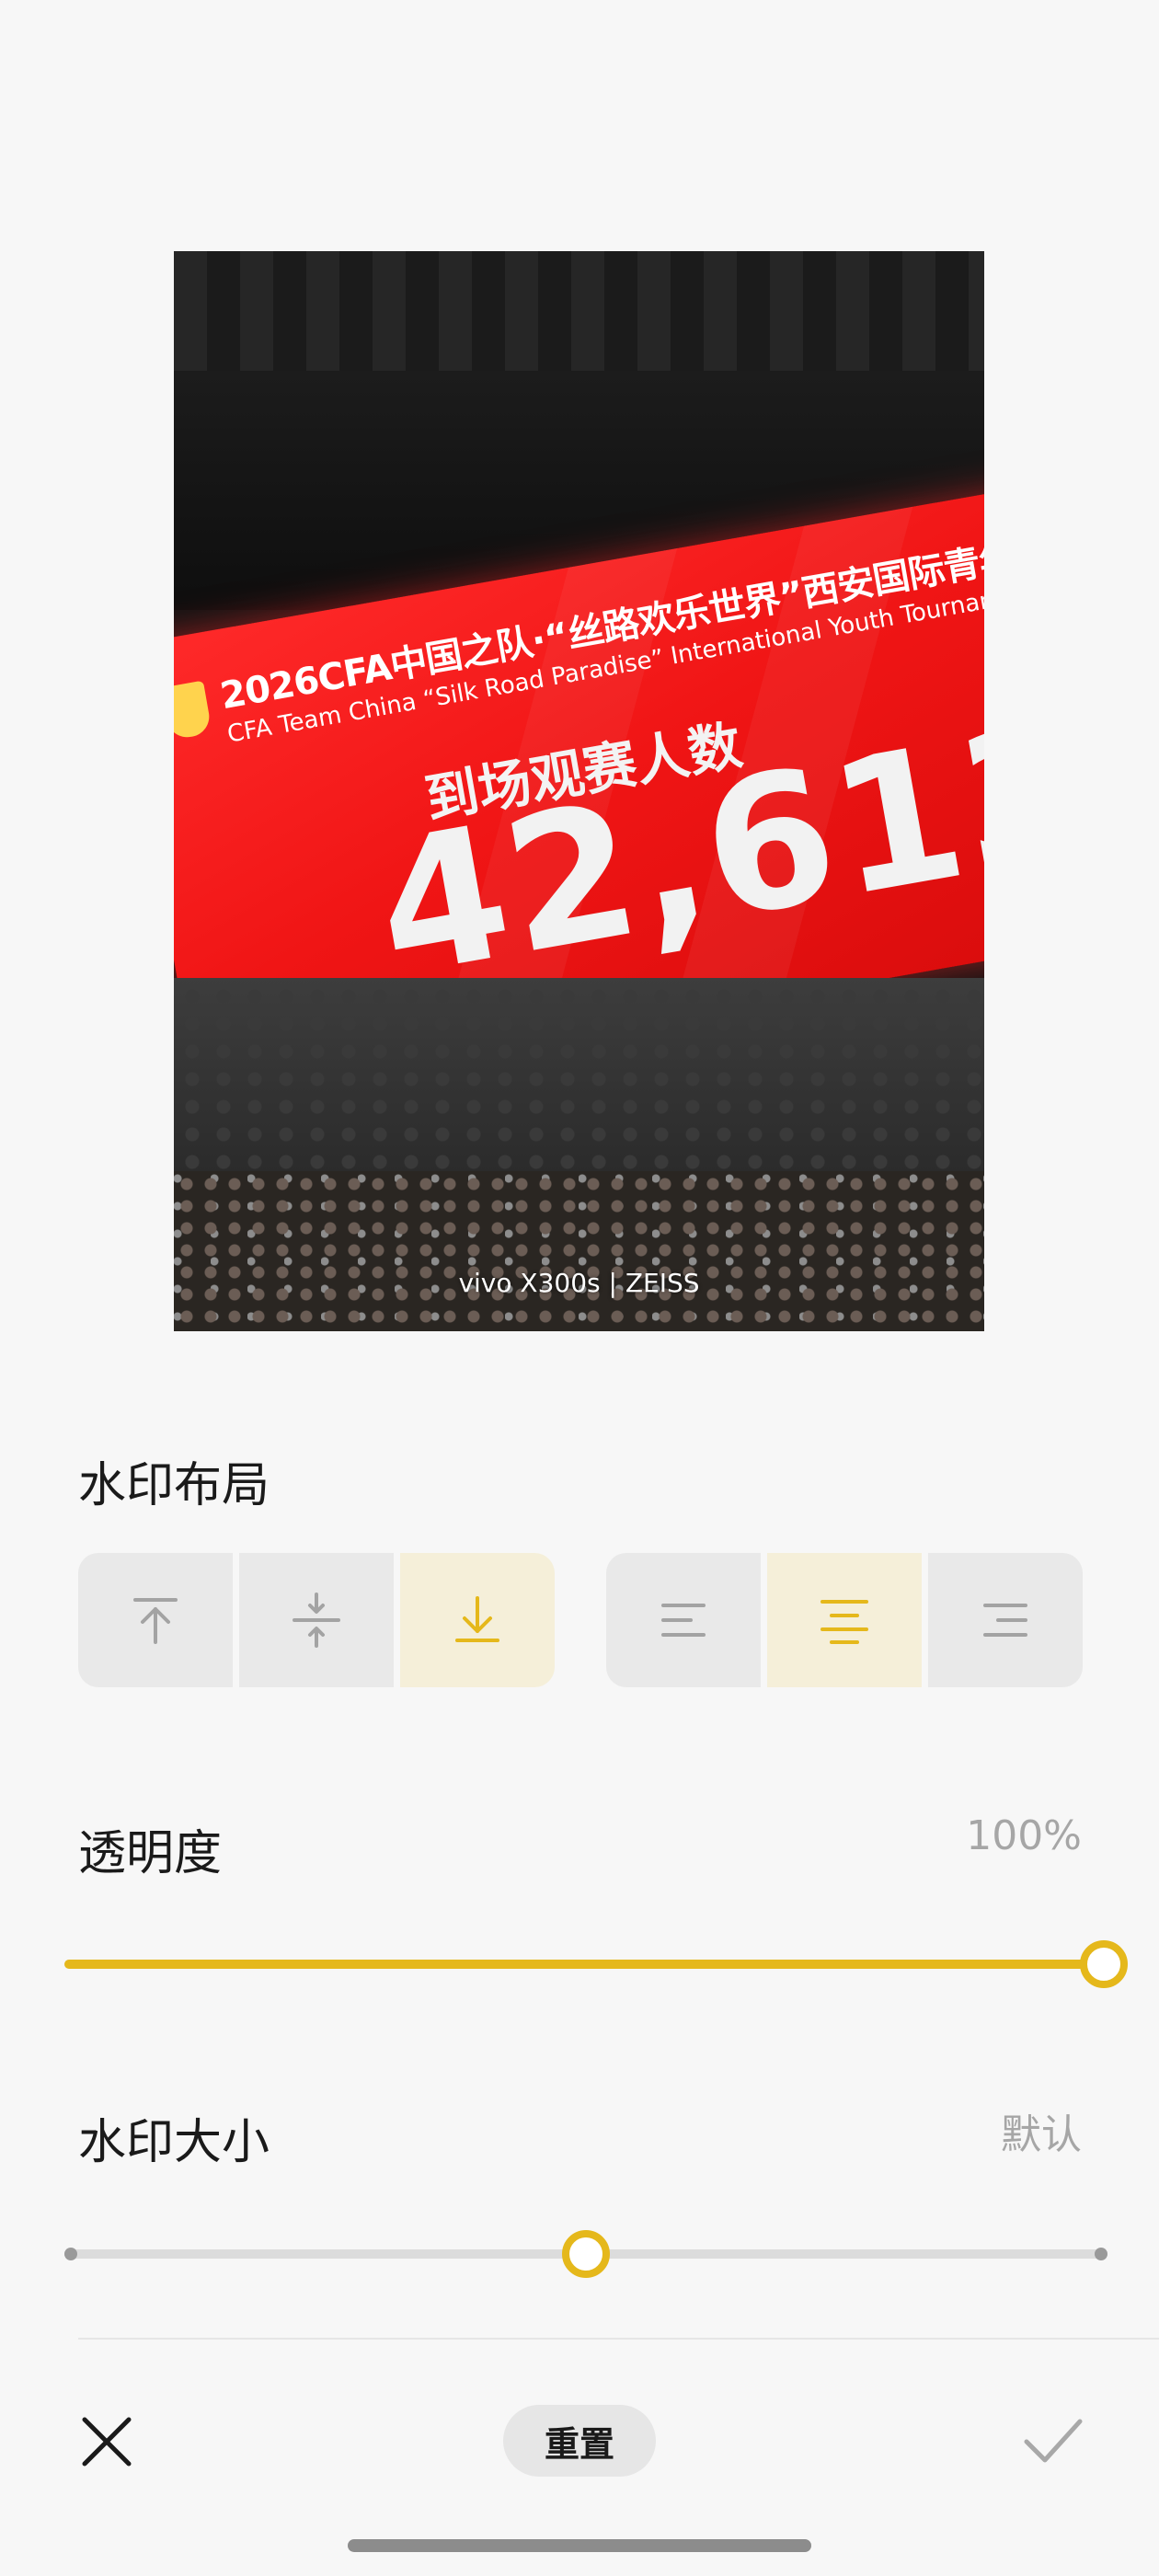 Image resolution: width=1159 pixels, height=2576 pixels. I want to click on align-middle-icon, so click(316, 1620).